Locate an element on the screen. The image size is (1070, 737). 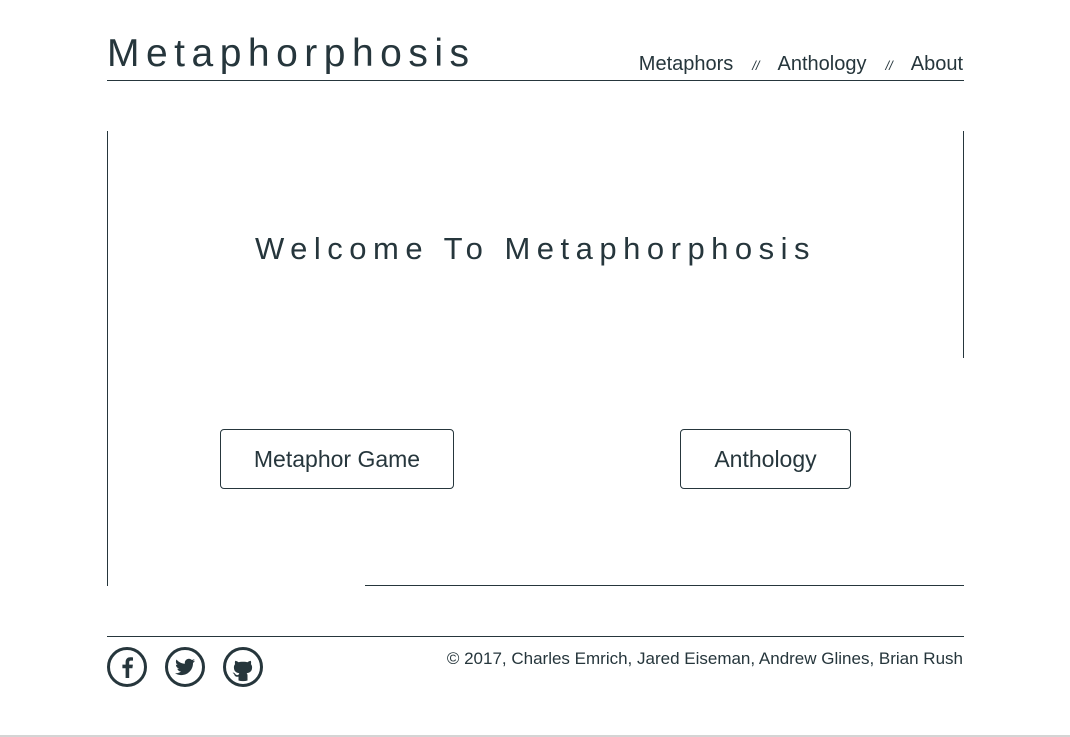
facebook-icon is located at coordinates (127, 667).